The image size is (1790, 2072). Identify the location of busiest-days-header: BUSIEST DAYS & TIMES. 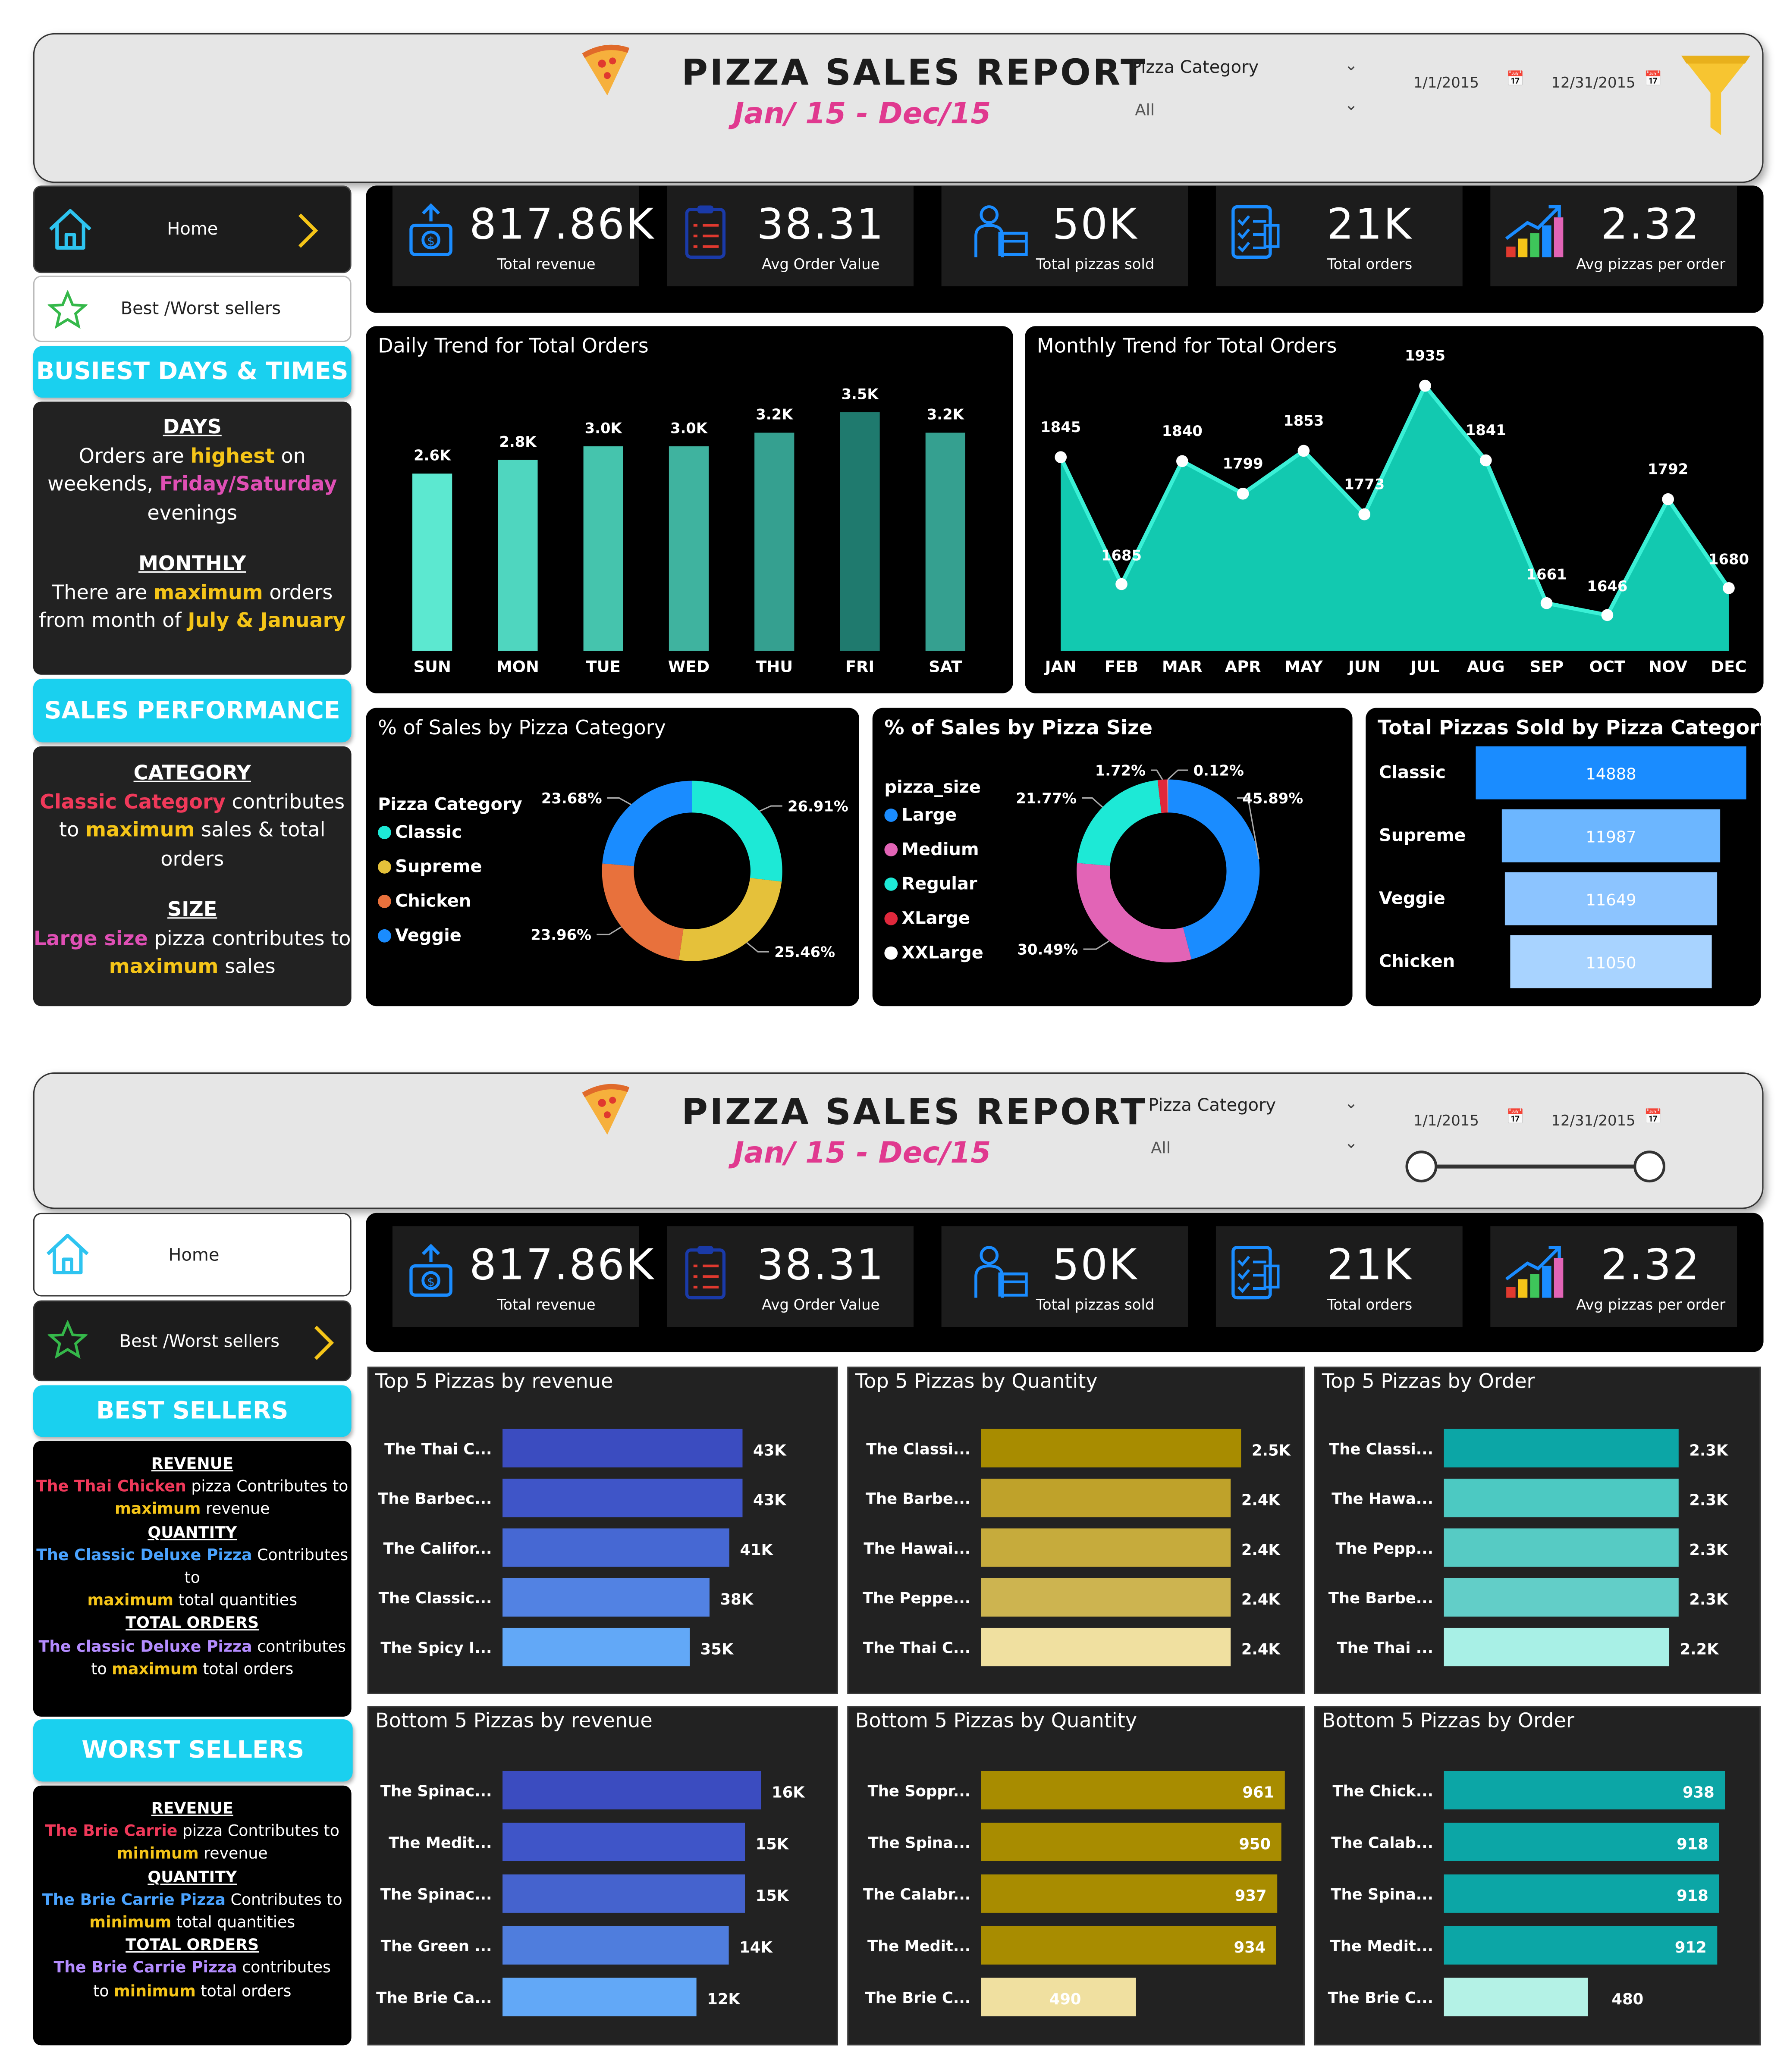
(193, 372).